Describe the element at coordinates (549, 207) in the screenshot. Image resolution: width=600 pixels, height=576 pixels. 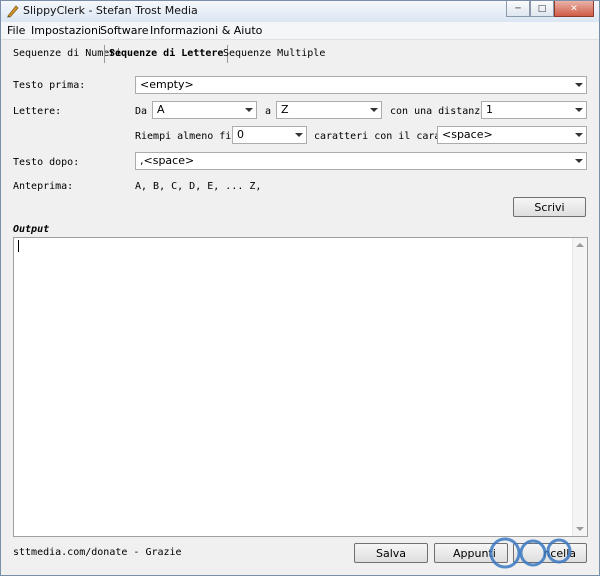
I see `scrivi-button: Scrivi` at that location.